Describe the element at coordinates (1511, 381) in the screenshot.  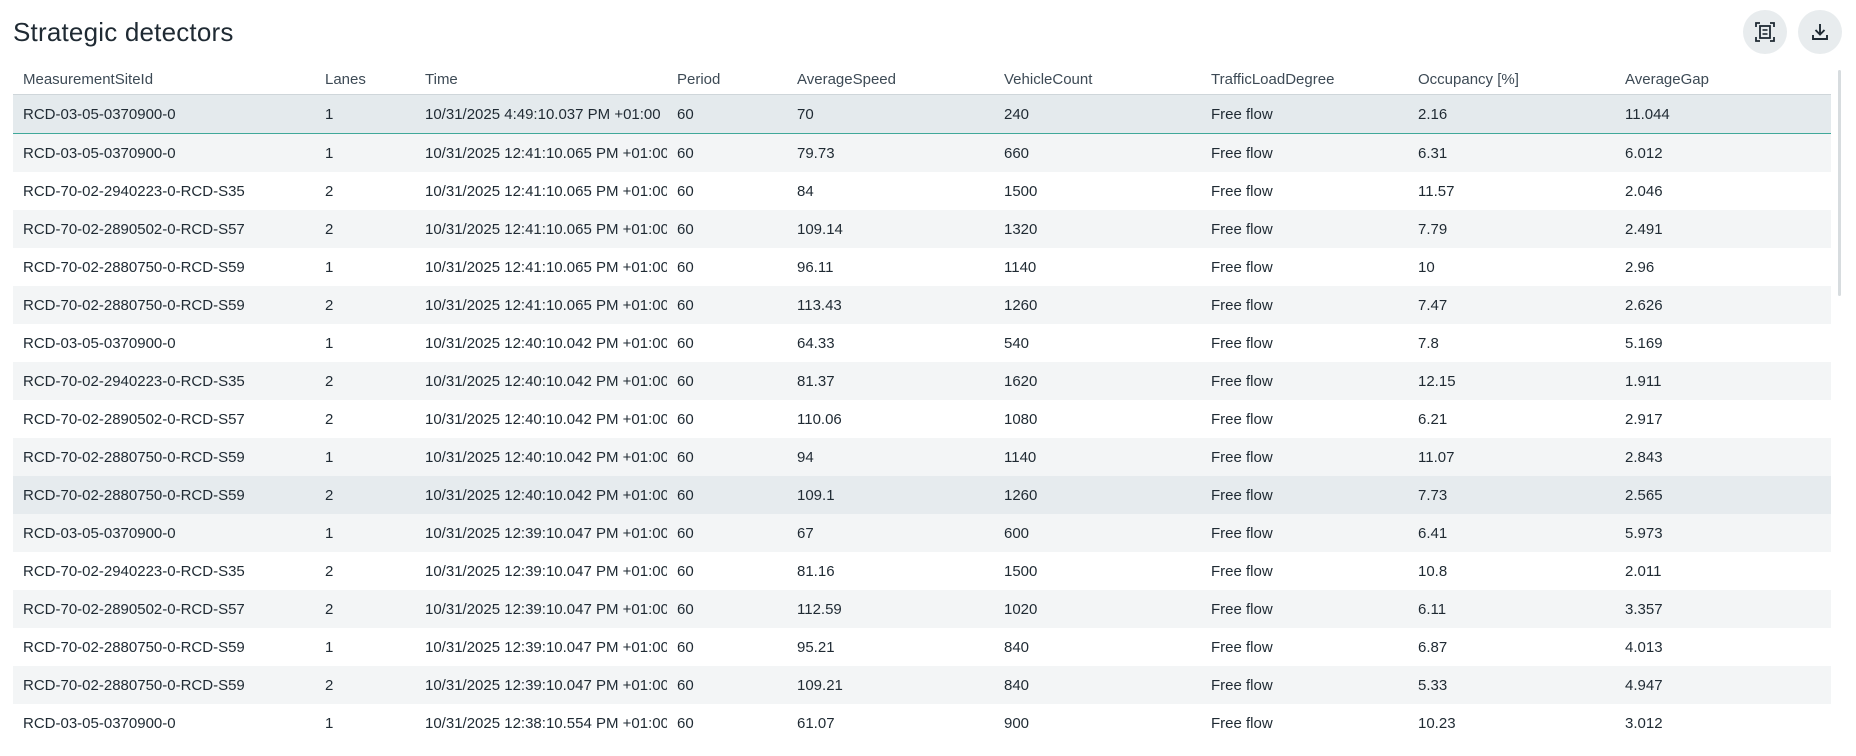
I see `cell-occupancy: 12.15` at that location.